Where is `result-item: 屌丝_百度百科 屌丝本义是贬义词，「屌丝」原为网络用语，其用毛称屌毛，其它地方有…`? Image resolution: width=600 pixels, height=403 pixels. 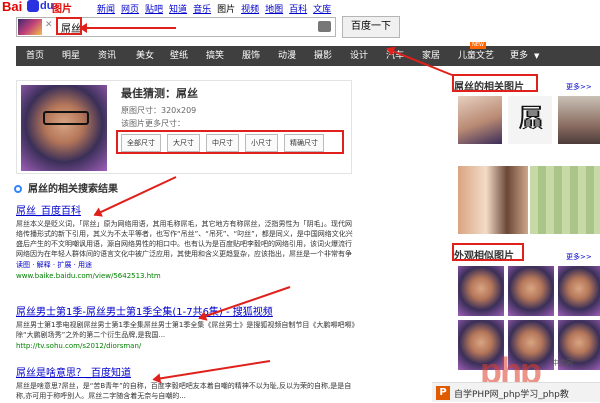
result-item: 屌丝_百度百科 屌丝本义是贬义词，「屌丝」原为网络用语，其用毛称屌毛，其它地方有… is located at coordinates (186, 241).